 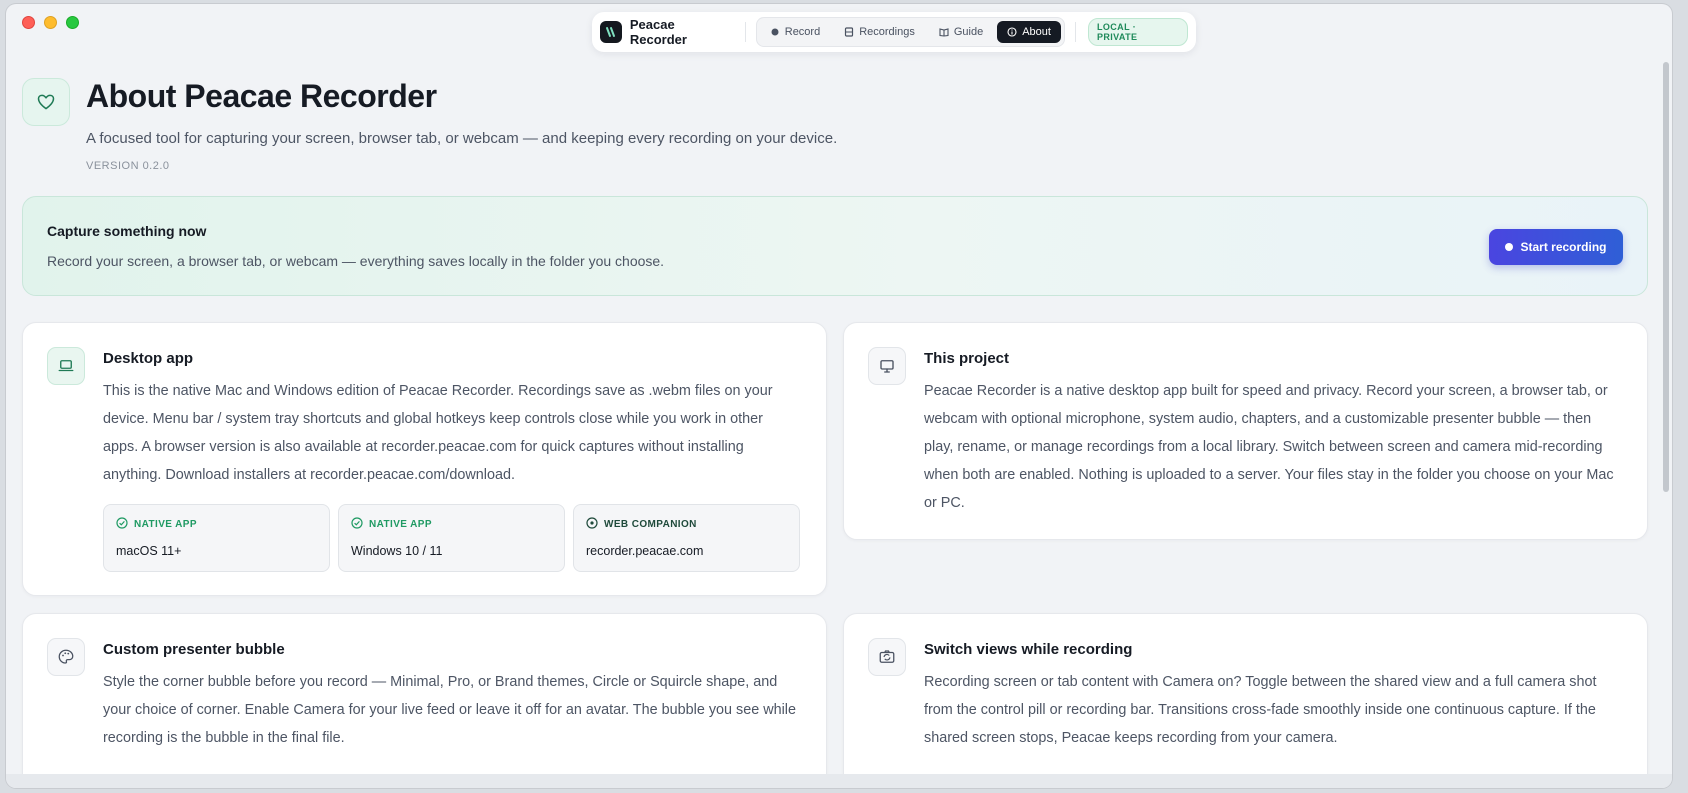 I want to click on maximize-window-button, so click(x=72, y=22).